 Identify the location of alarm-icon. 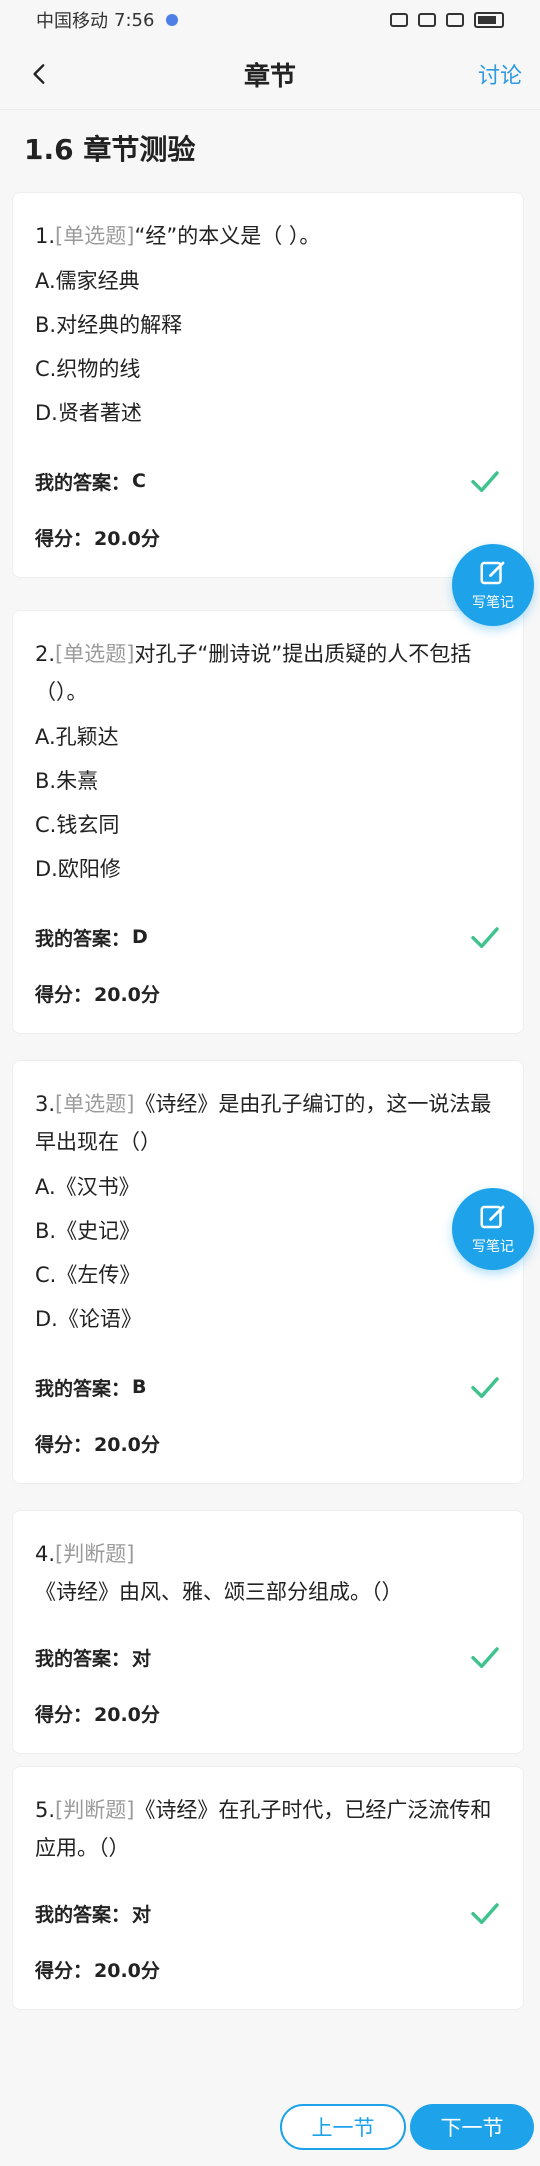
(399, 20).